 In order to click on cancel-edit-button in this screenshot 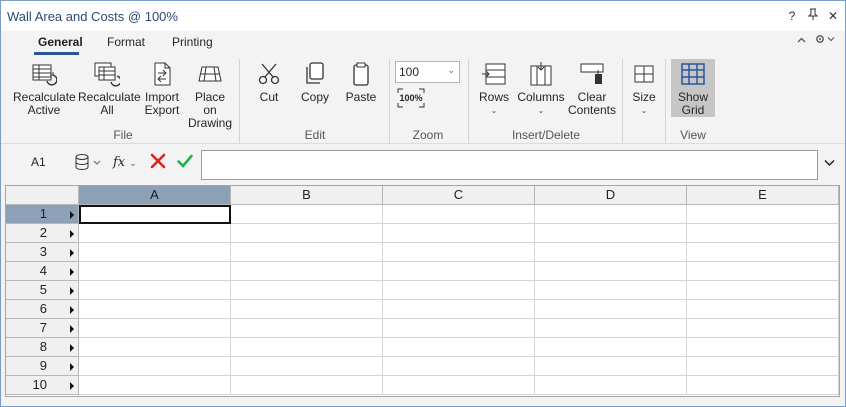, I will do `click(158, 162)`.